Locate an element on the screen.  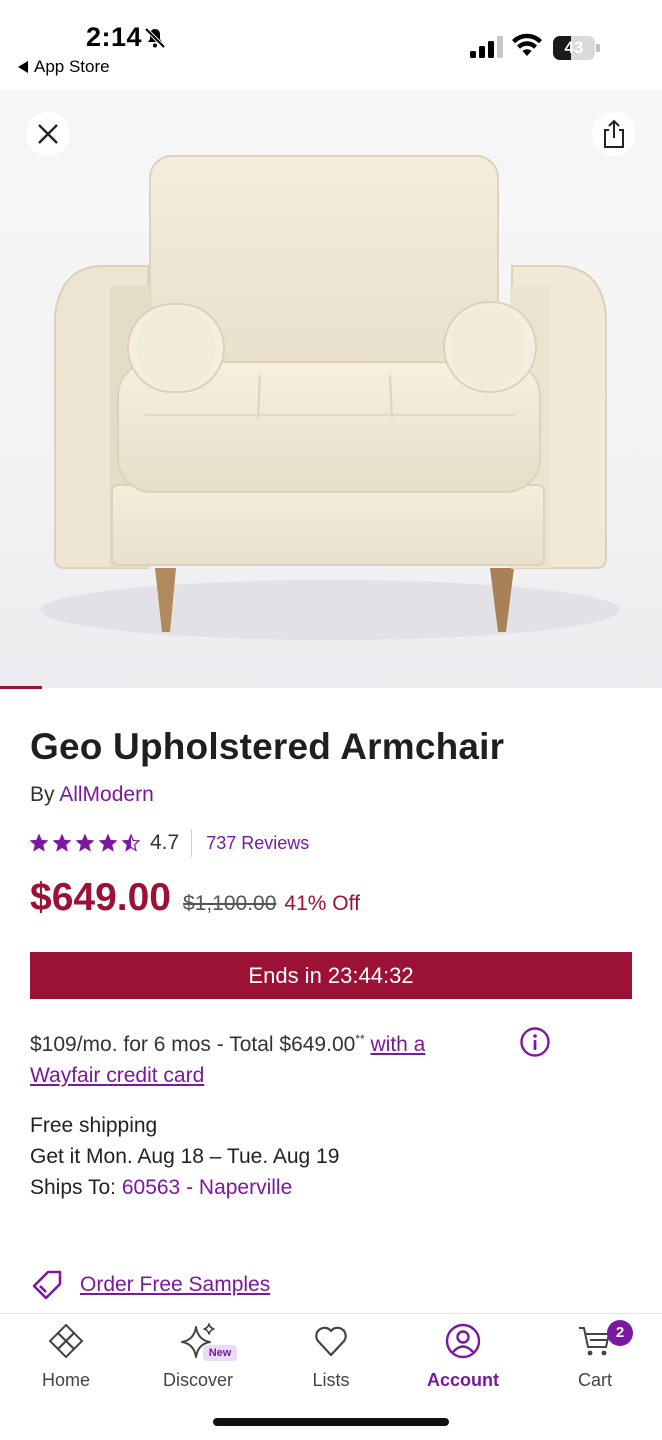
close-icon is located at coordinates (48, 134).